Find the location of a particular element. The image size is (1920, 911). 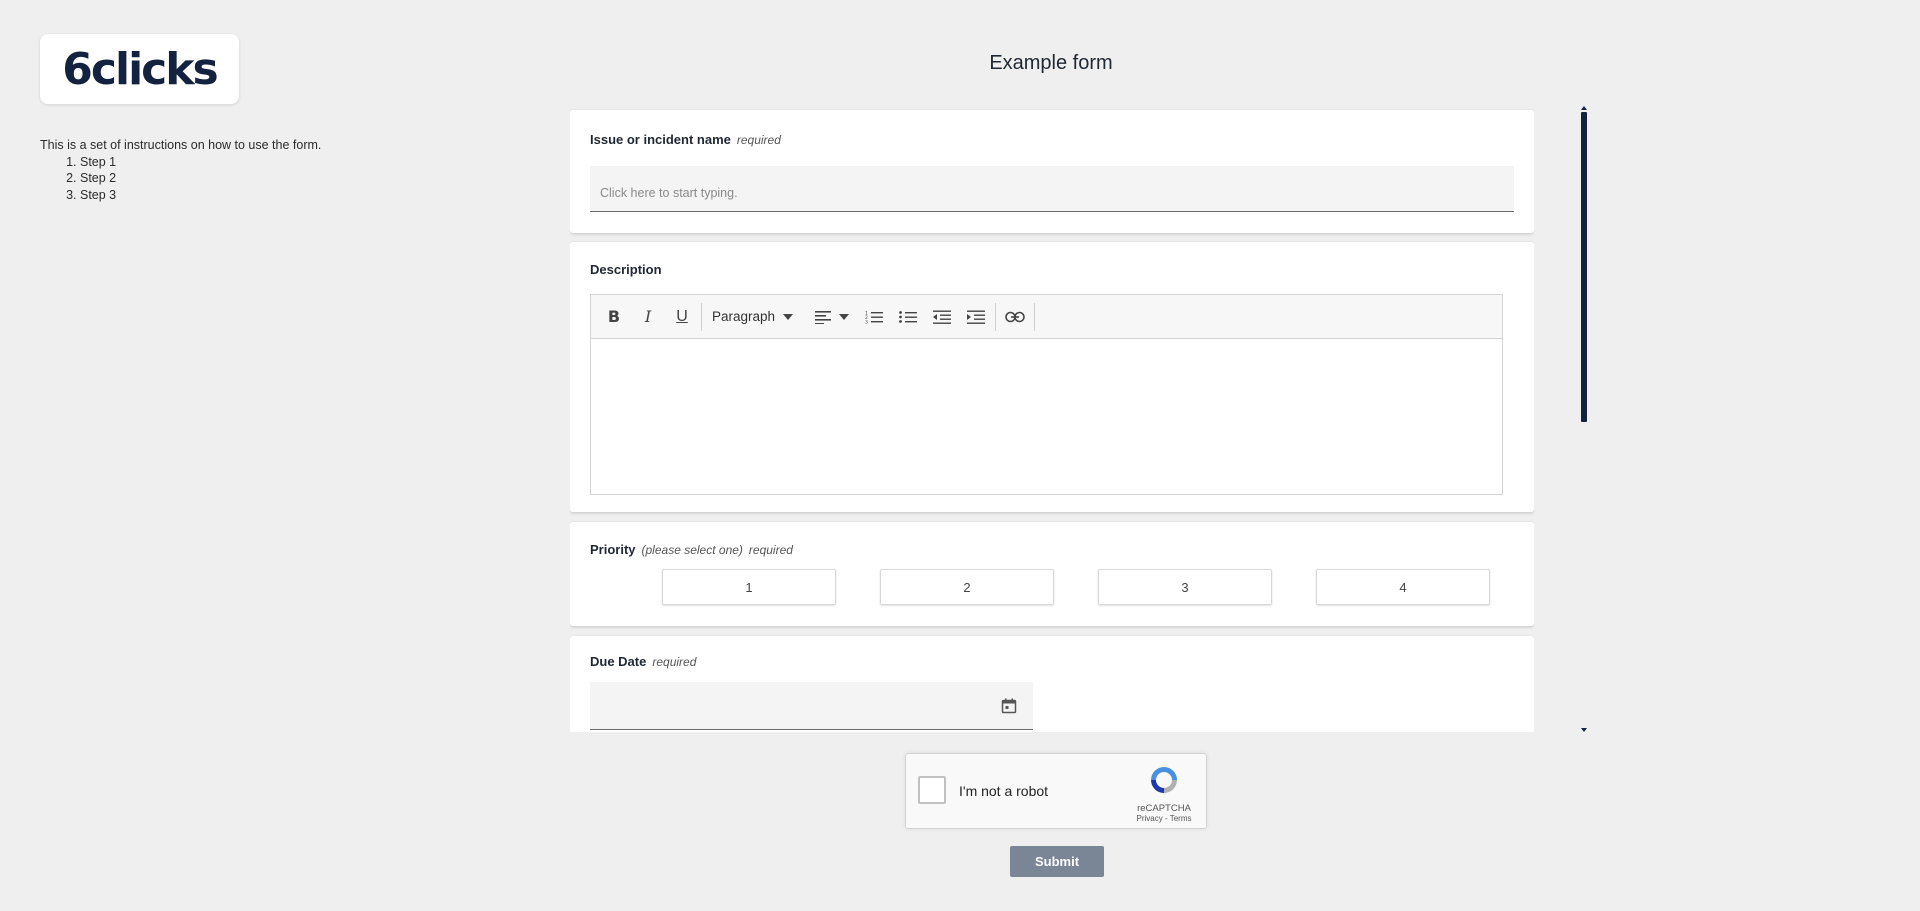

bullet-list-icon is located at coordinates (908, 317).